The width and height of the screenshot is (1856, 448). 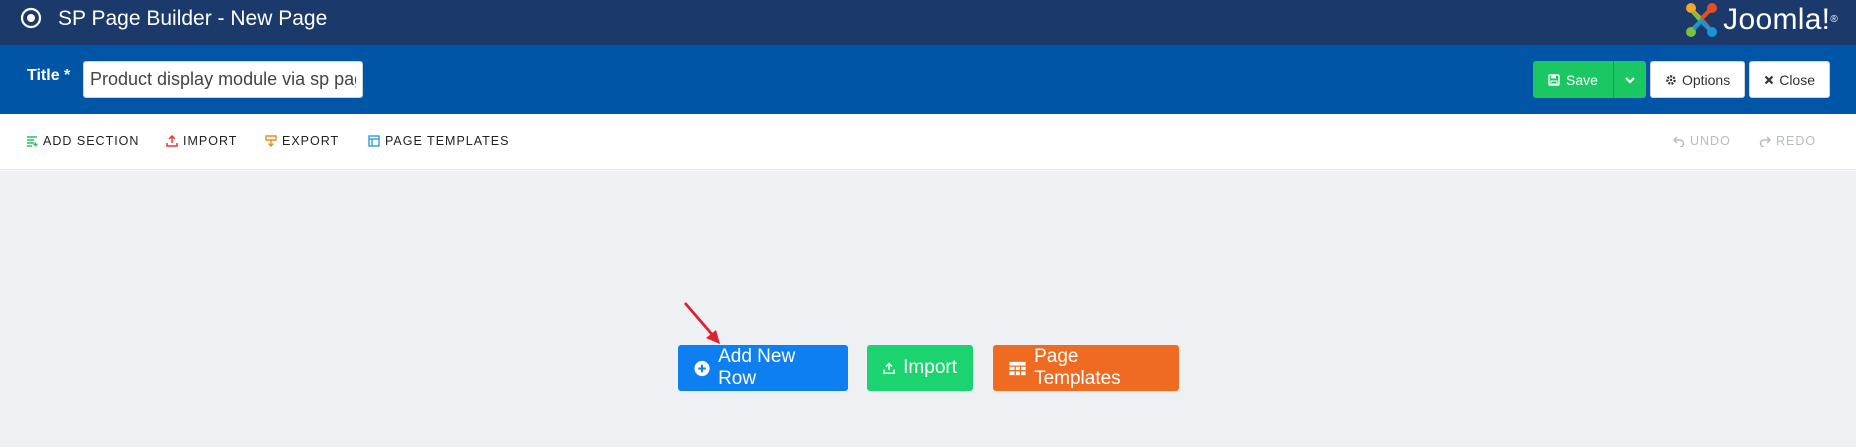 I want to click on joomla-logo-icon, so click(x=1702, y=20).